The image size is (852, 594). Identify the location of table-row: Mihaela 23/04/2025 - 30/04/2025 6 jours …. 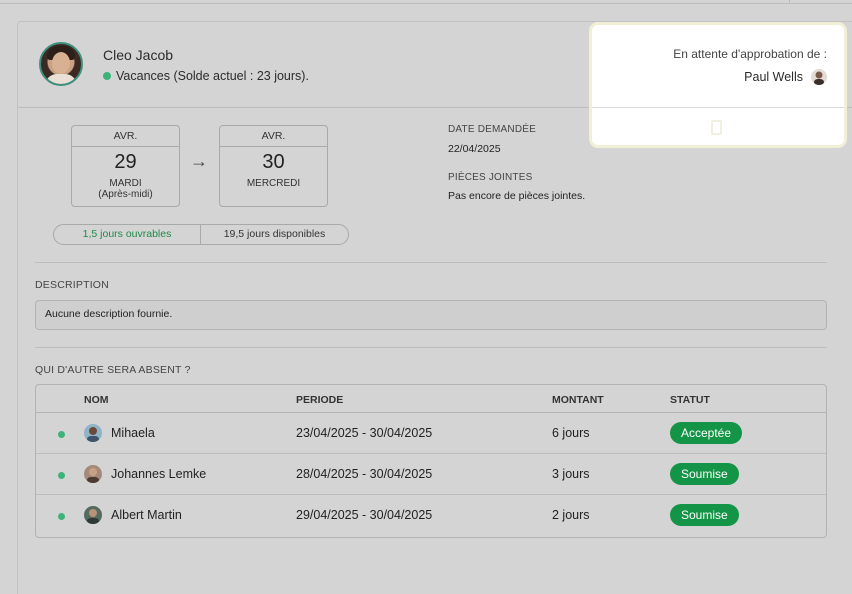
(431, 433).